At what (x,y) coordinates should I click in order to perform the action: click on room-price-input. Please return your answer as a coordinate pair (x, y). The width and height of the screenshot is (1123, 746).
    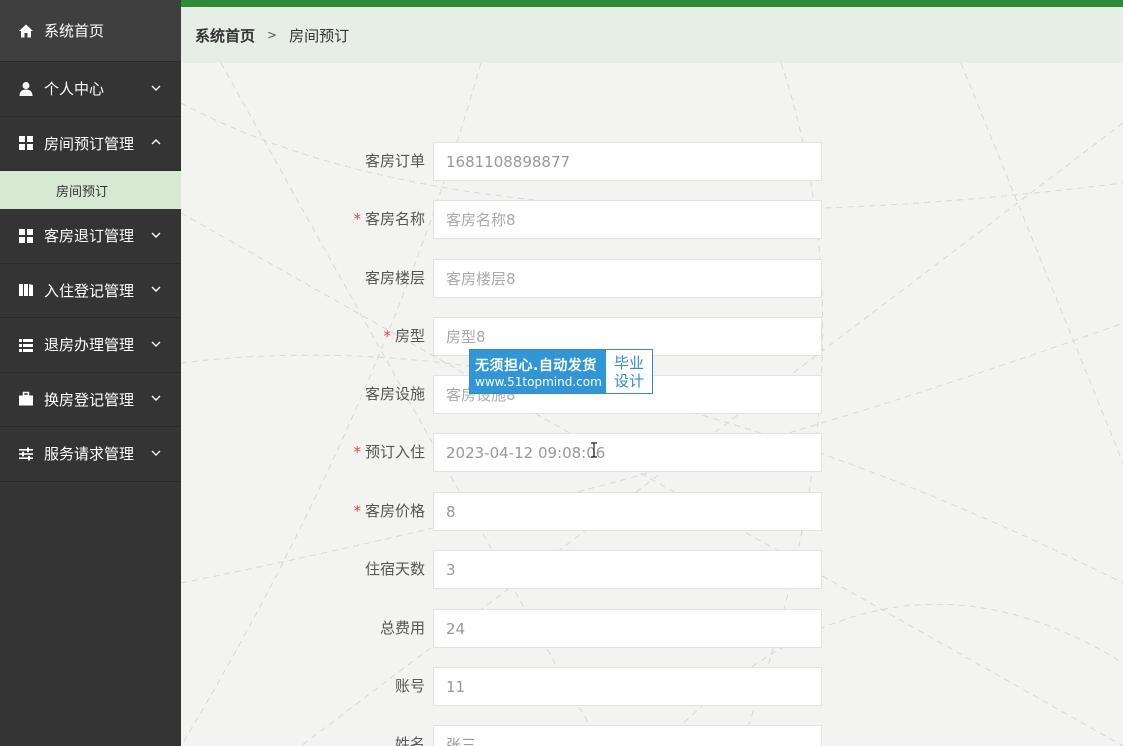
    Looking at the image, I should click on (627, 511).